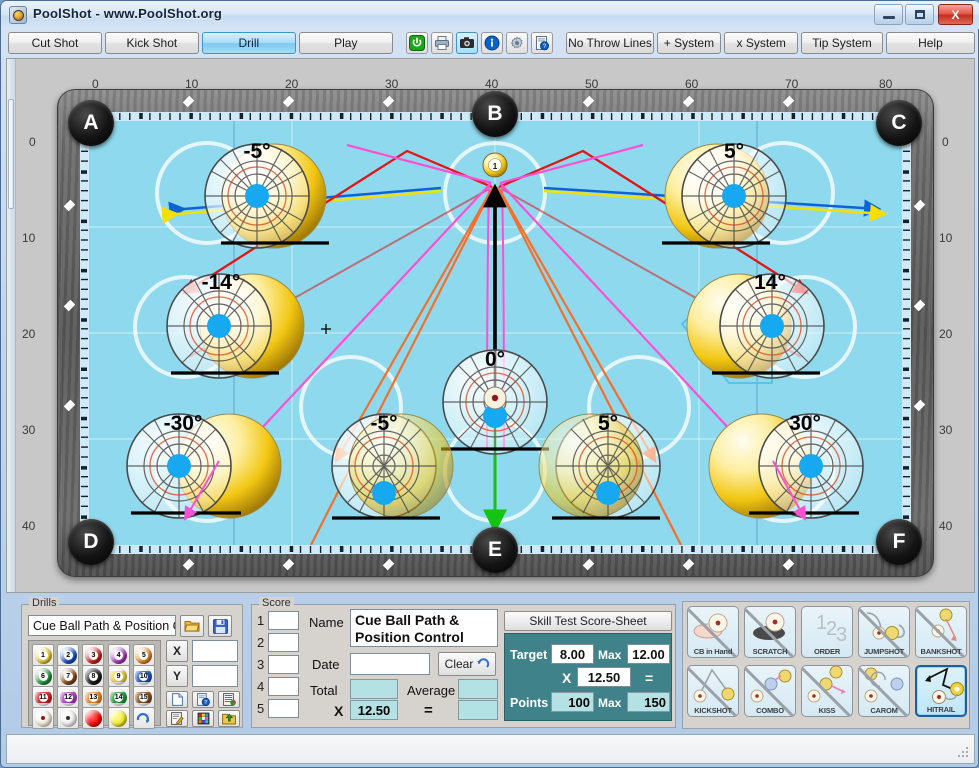  Describe the element at coordinates (374, 689) in the screenshot. I see `total-value` at that location.